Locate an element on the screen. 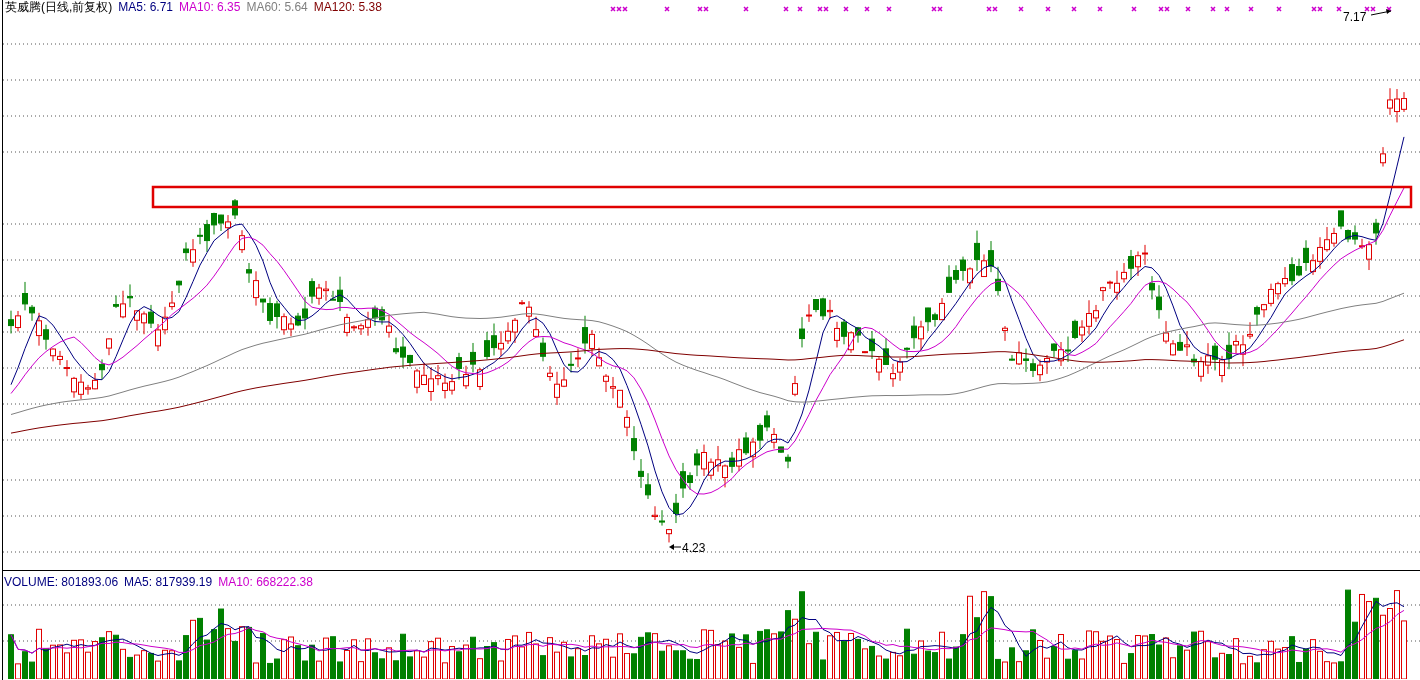  high-price-label: 7.17 is located at coordinates (1355, 17).